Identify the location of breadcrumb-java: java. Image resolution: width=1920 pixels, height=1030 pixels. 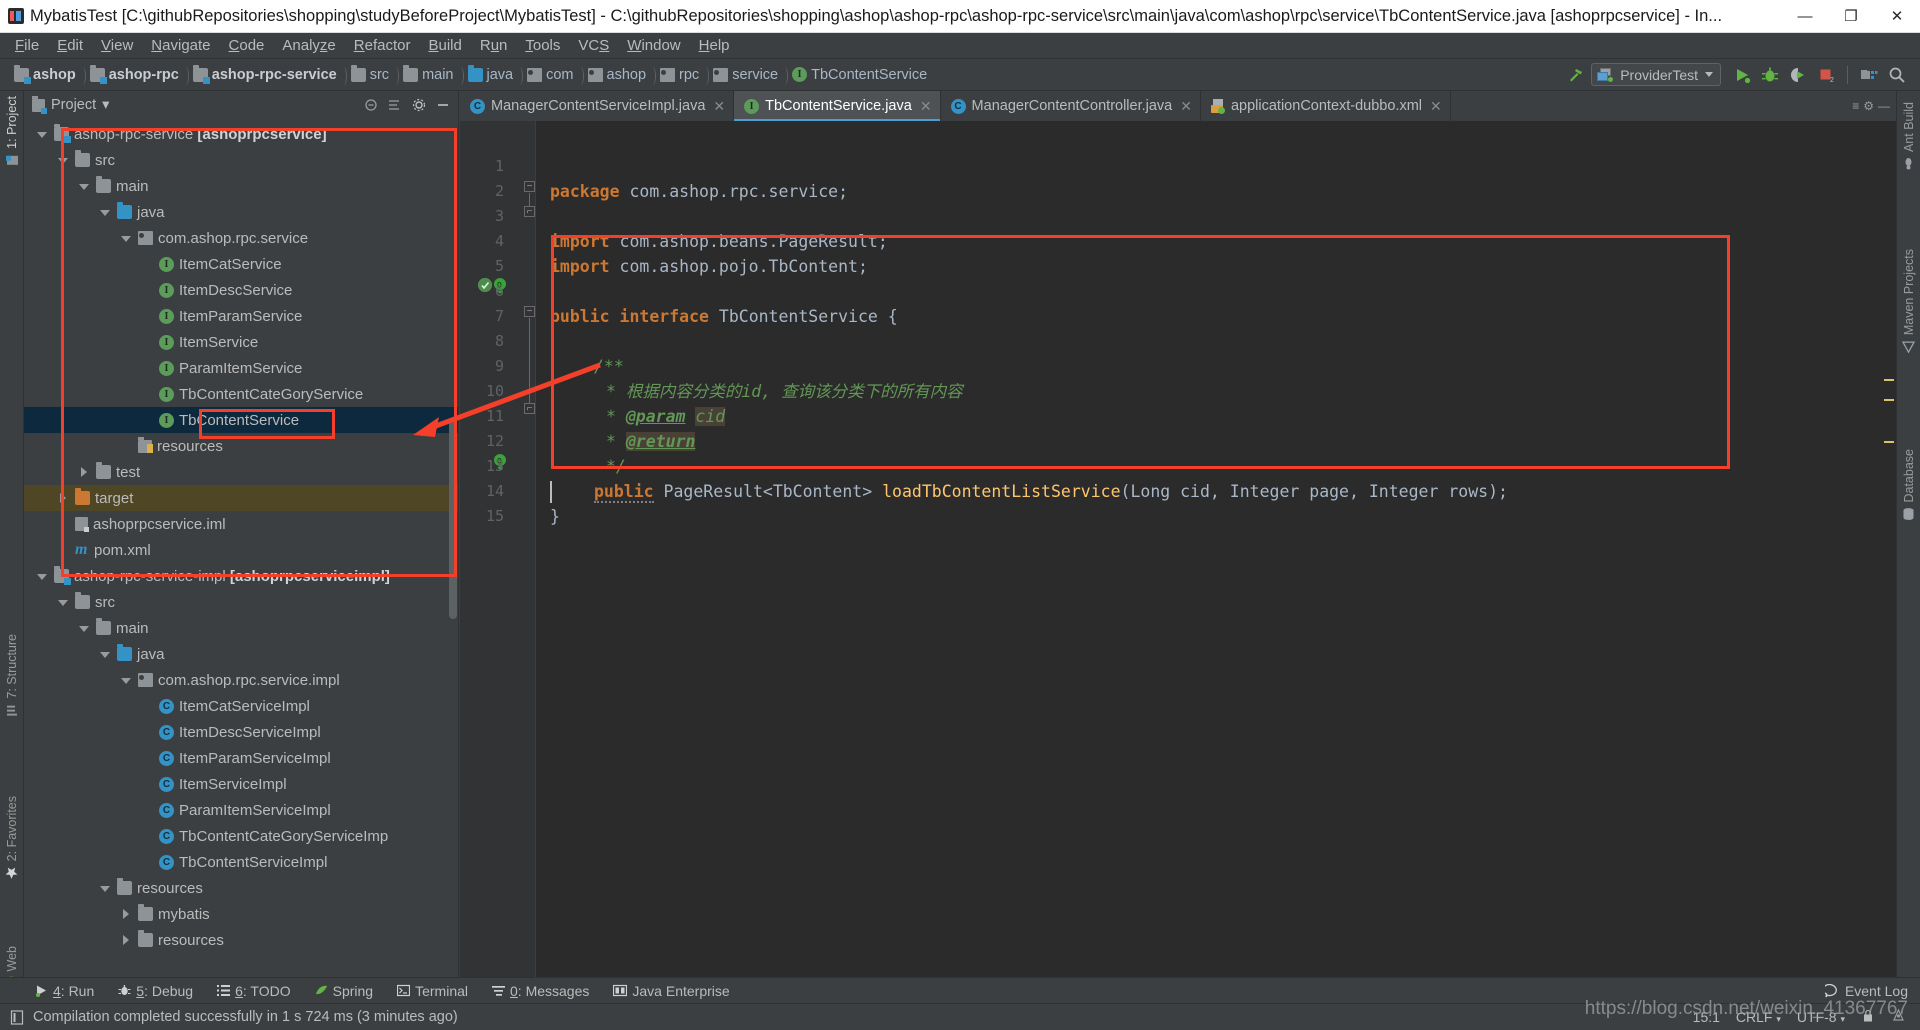
(494, 74).